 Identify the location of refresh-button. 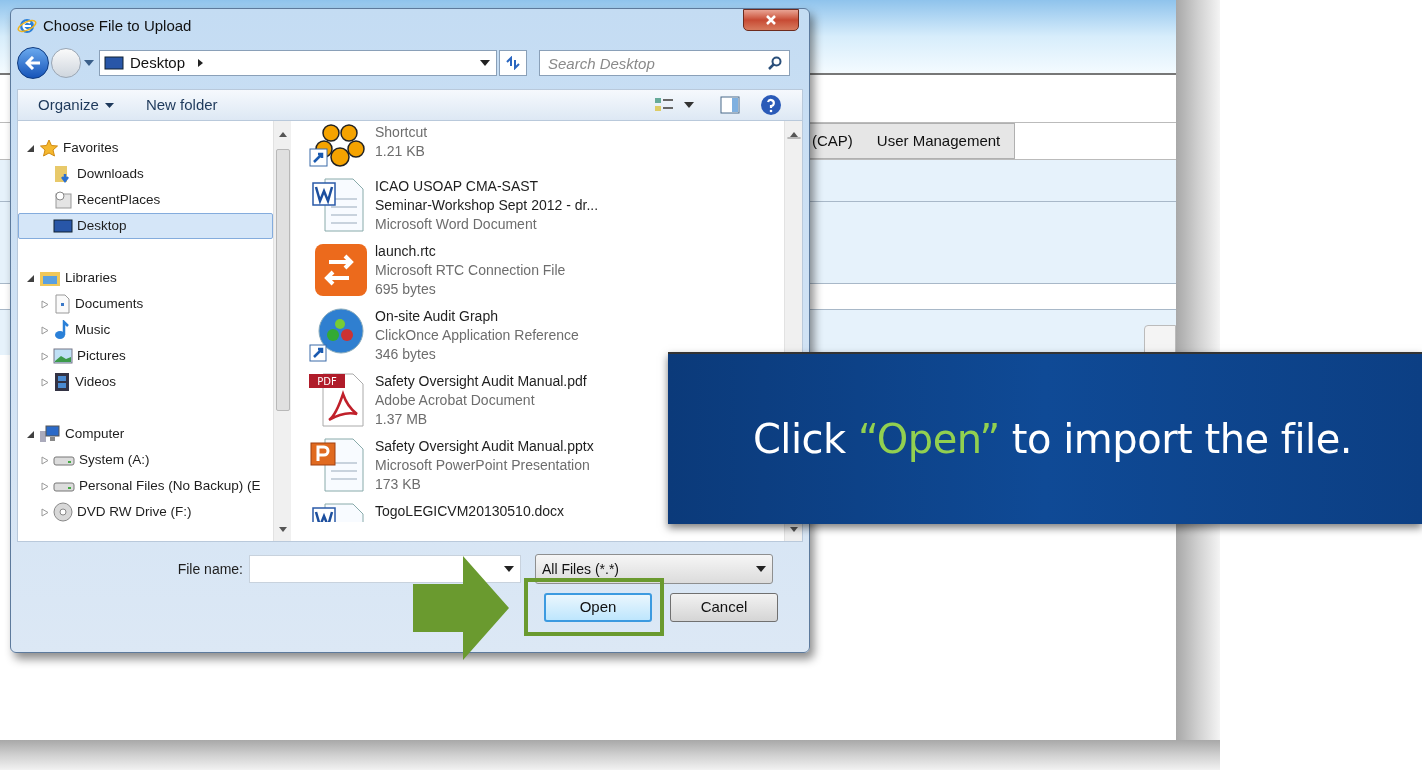
(513, 63).